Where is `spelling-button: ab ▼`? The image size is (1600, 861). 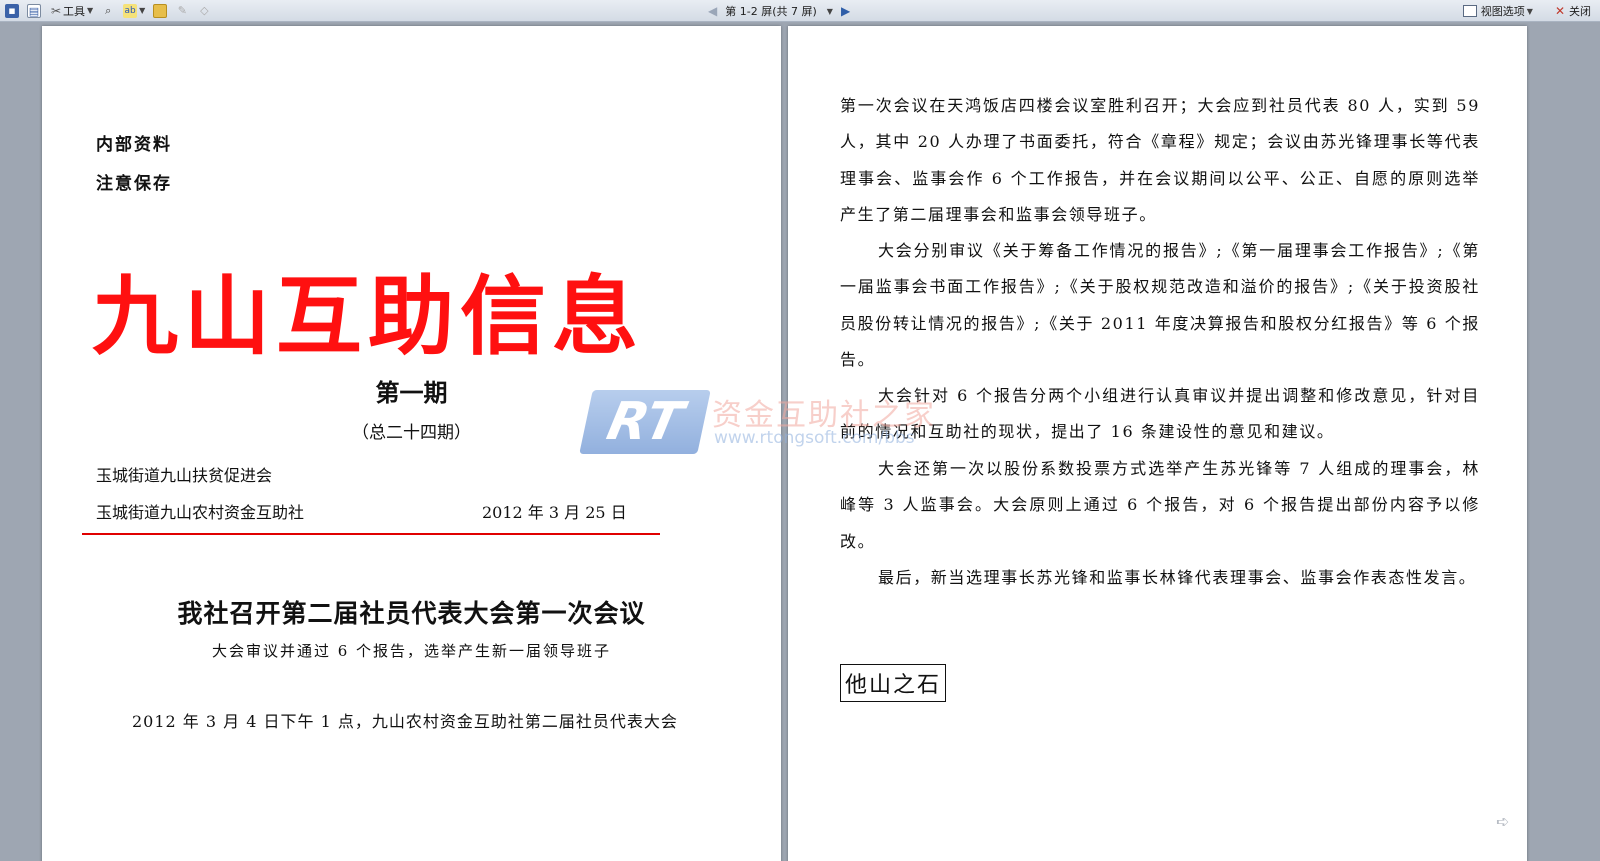 spelling-button: ab ▼ is located at coordinates (134, 11).